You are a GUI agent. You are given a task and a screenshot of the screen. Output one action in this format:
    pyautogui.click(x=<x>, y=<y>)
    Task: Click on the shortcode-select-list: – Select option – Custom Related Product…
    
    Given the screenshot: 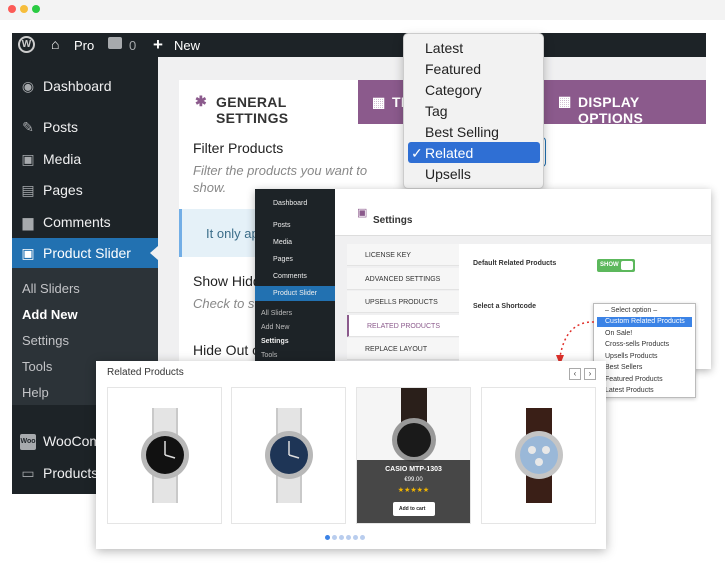 What is the action you would take?
    pyautogui.click(x=644, y=350)
    